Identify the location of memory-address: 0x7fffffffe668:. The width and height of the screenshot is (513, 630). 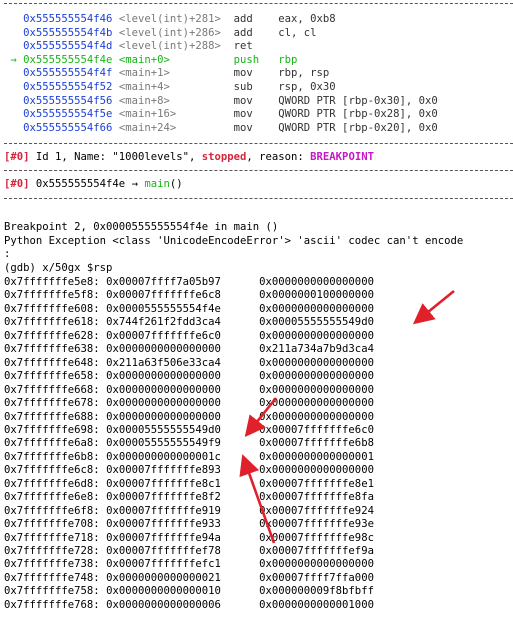
(55, 389).